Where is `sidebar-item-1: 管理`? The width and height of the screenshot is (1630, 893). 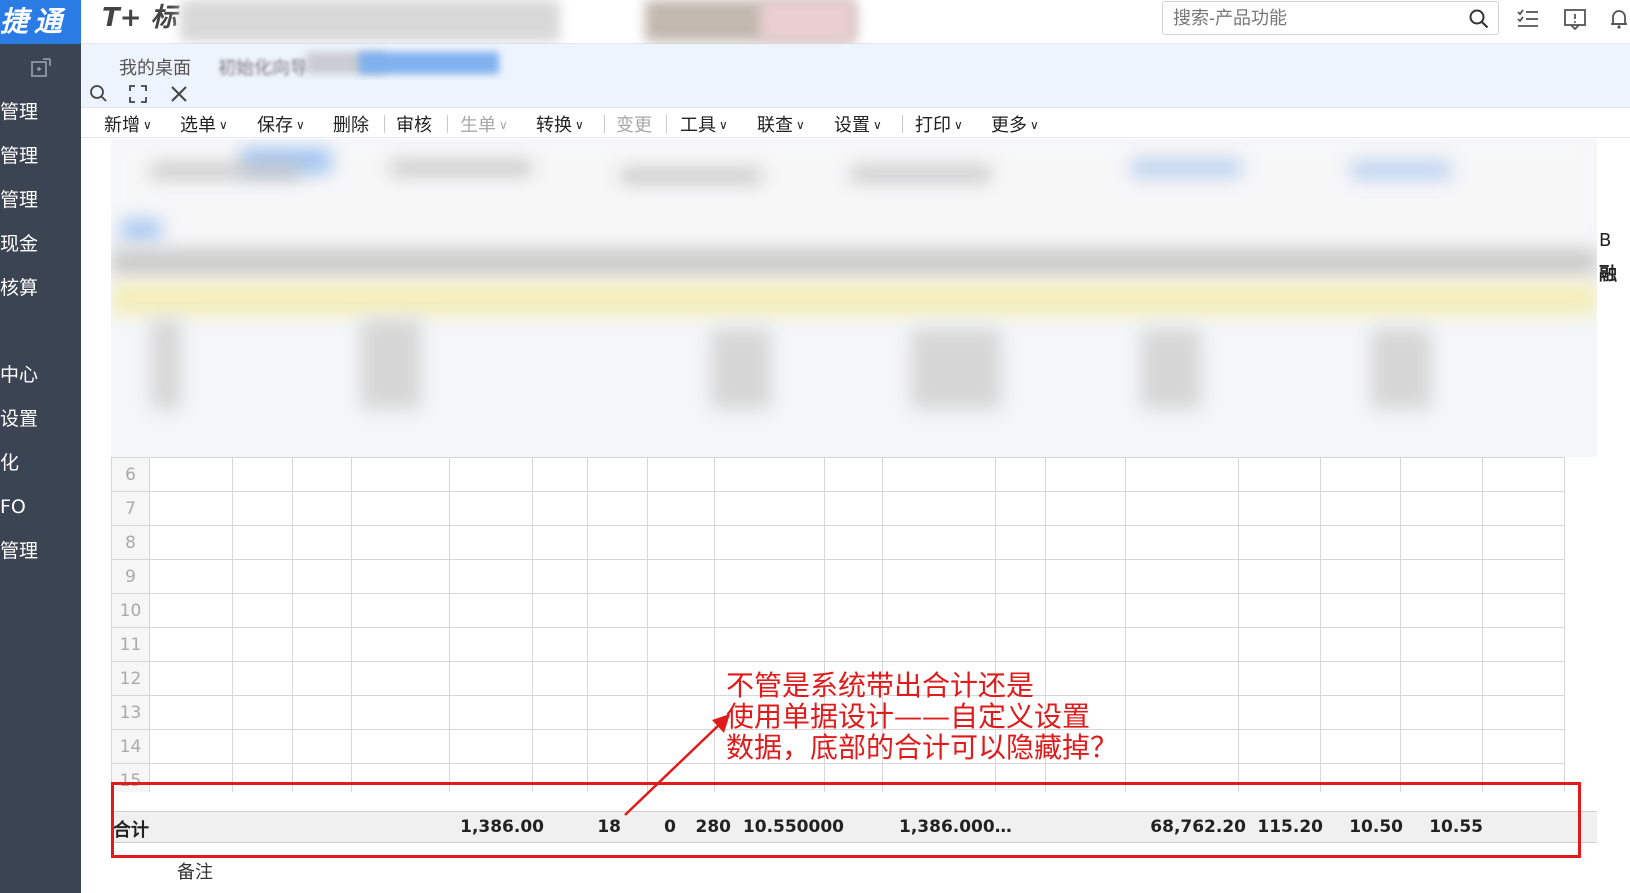 sidebar-item-1: 管理 is located at coordinates (19, 156).